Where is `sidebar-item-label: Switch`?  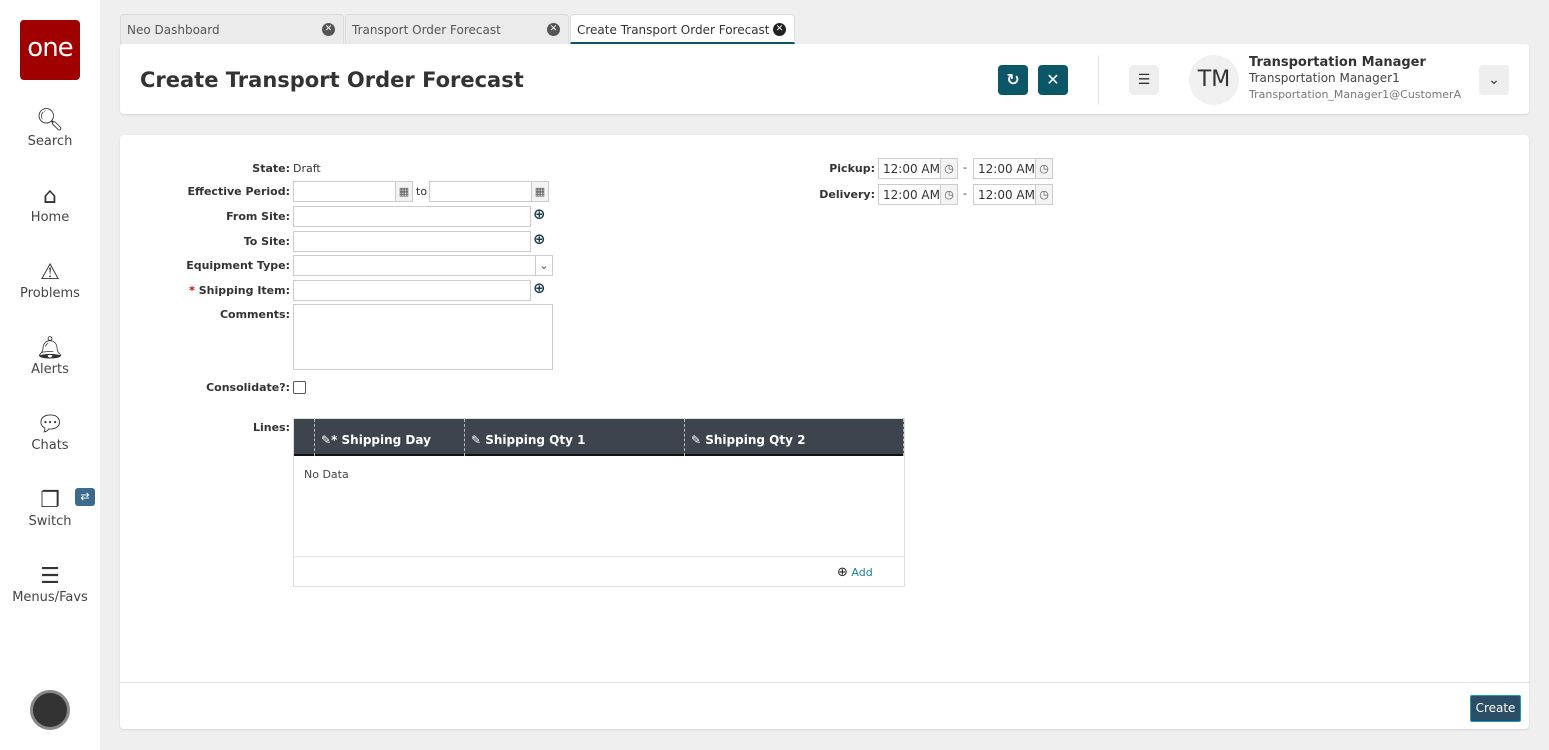 sidebar-item-label: Switch is located at coordinates (50, 521).